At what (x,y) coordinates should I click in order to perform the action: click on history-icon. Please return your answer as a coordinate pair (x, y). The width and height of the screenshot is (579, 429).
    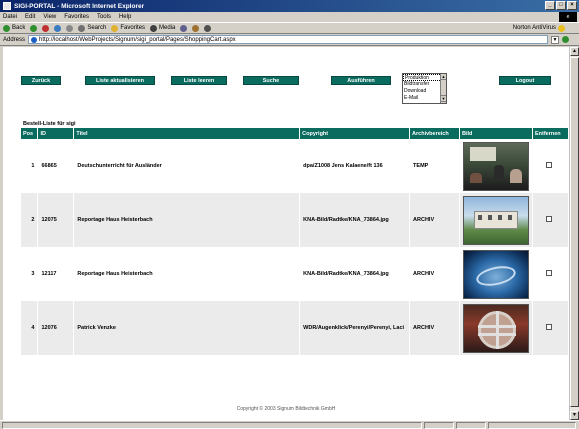
    Looking at the image, I should click on (184, 28).